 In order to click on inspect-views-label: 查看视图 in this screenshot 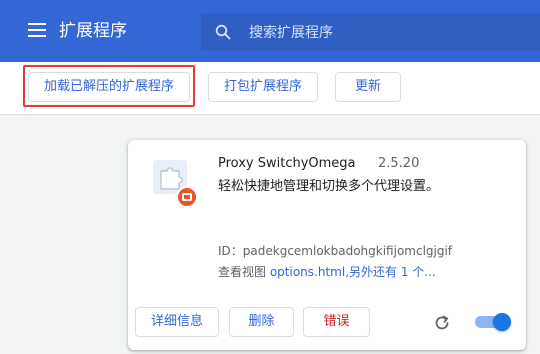, I will do `click(244, 272)`.